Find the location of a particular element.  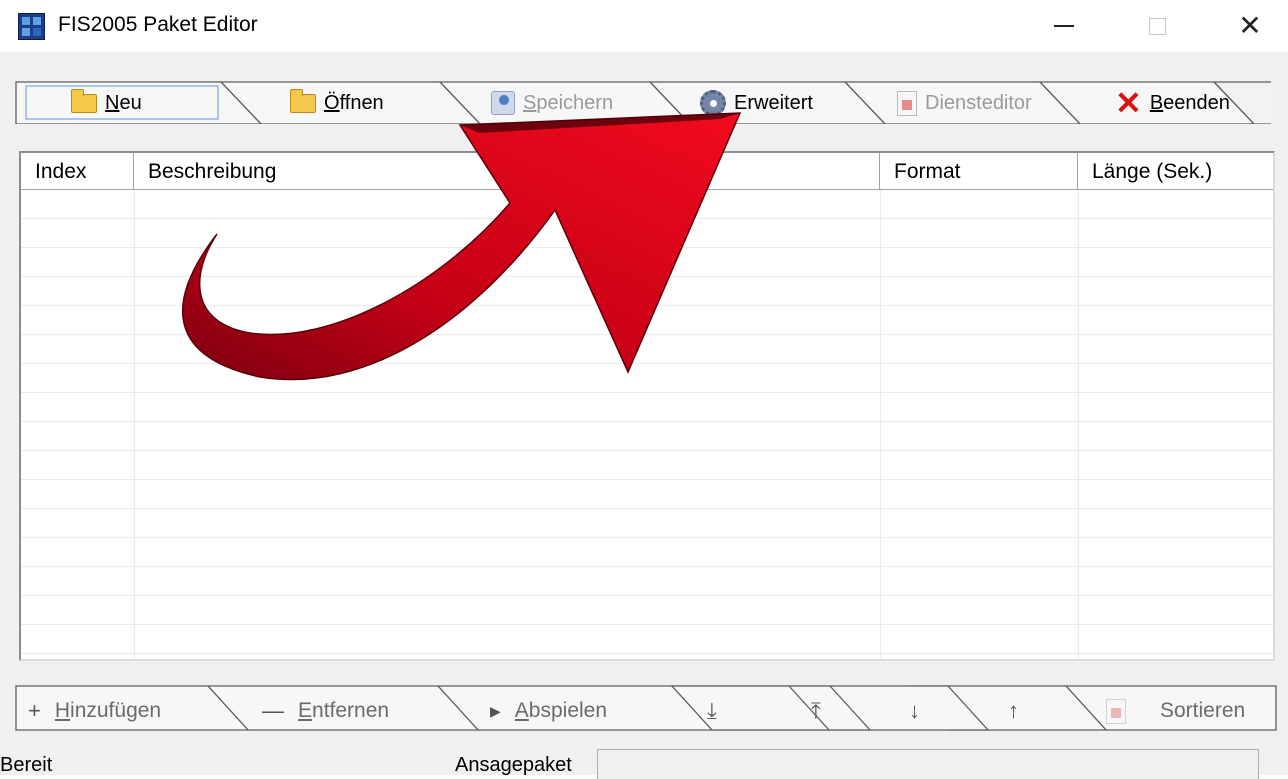

folder-icon is located at coordinates (303, 100).